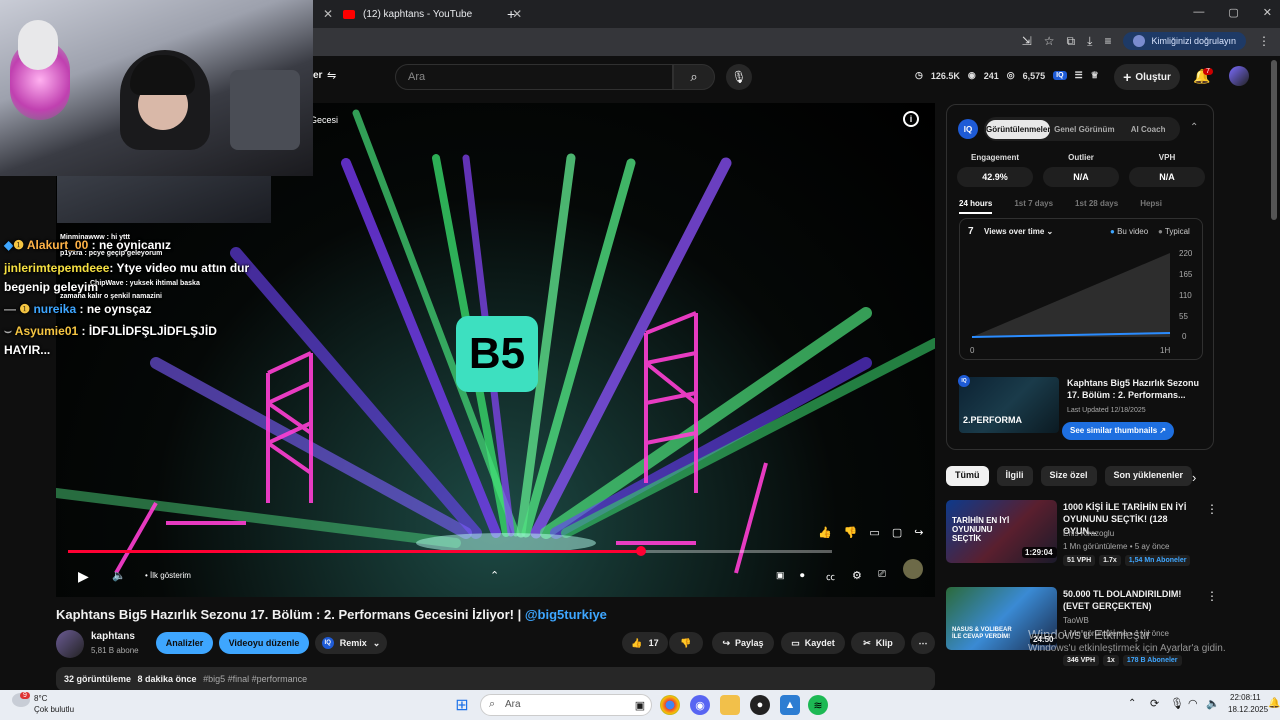 The height and width of the screenshot is (720, 1280). Describe the element at coordinates (1107, 41) in the screenshot. I see `reading-list-icon: ≡` at that location.